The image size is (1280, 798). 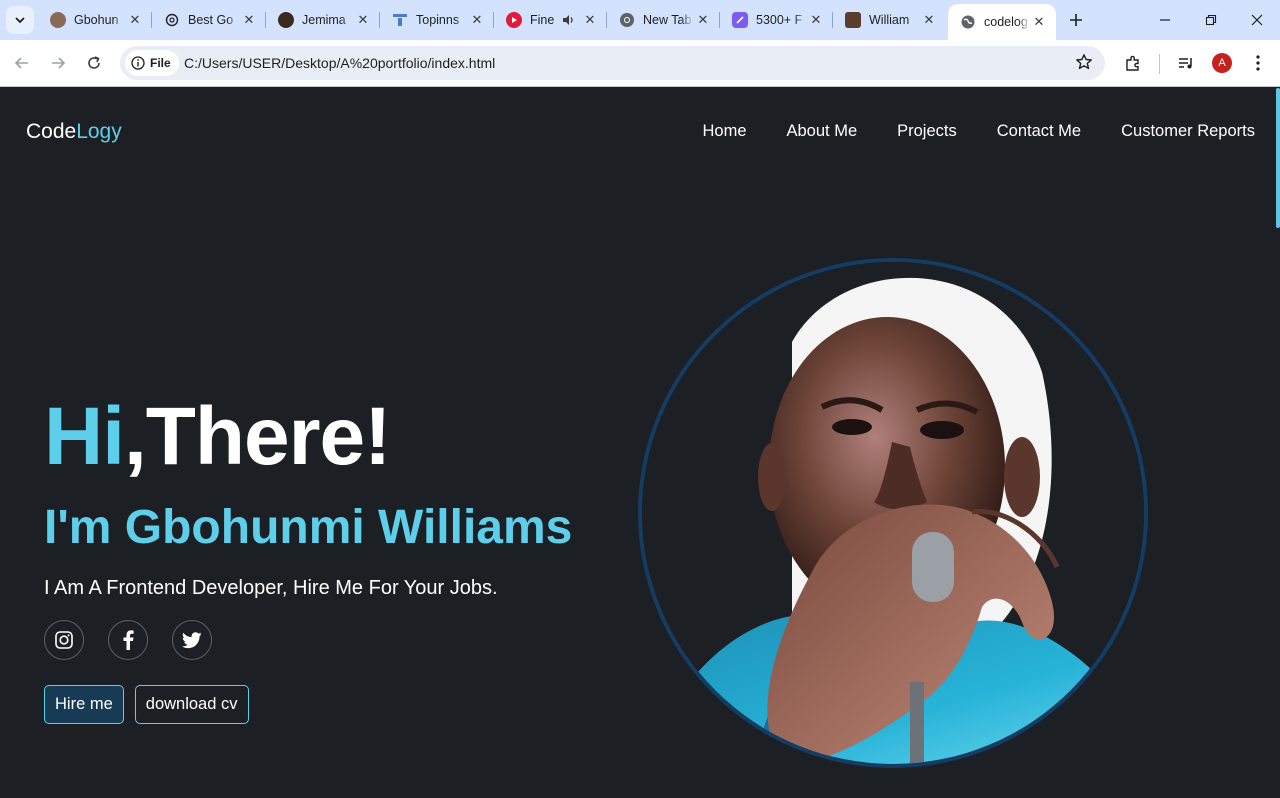 I want to click on tab-1: Best Go ✕, so click(x=209, y=20).